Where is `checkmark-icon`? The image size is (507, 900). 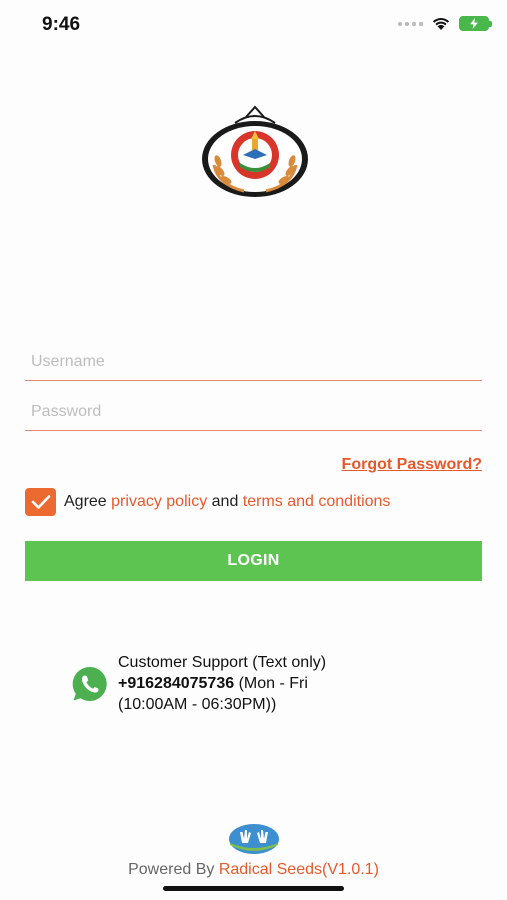 checkmark-icon is located at coordinates (40, 502).